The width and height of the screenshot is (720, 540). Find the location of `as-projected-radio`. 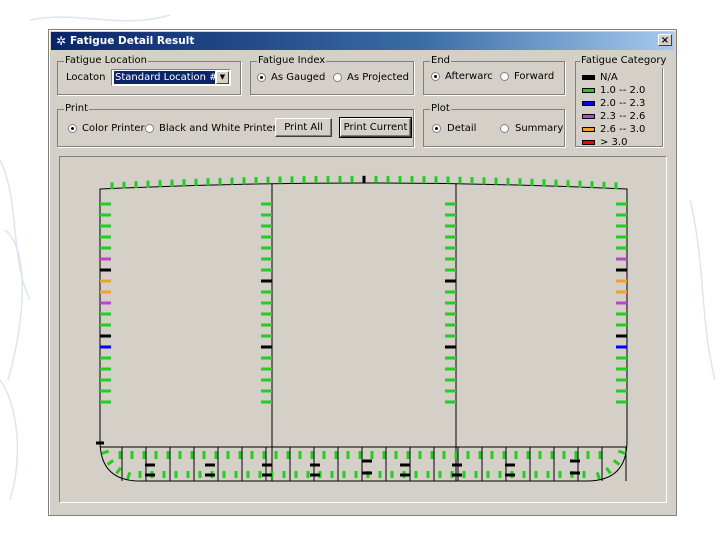

as-projected-radio is located at coordinates (337, 77).